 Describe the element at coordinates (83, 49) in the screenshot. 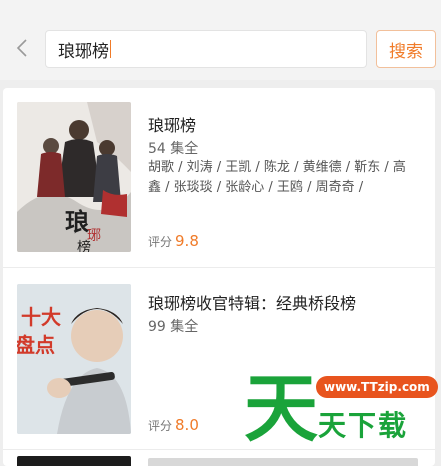

I see `search-input: 琅琊榜` at that location.